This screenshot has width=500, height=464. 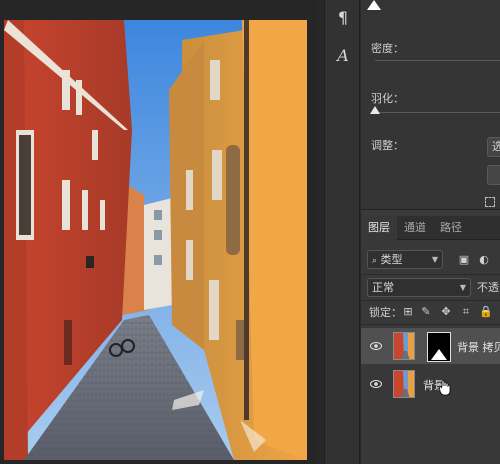 I want to click on lock-label: 锁定：, so click(x=385, y=312).